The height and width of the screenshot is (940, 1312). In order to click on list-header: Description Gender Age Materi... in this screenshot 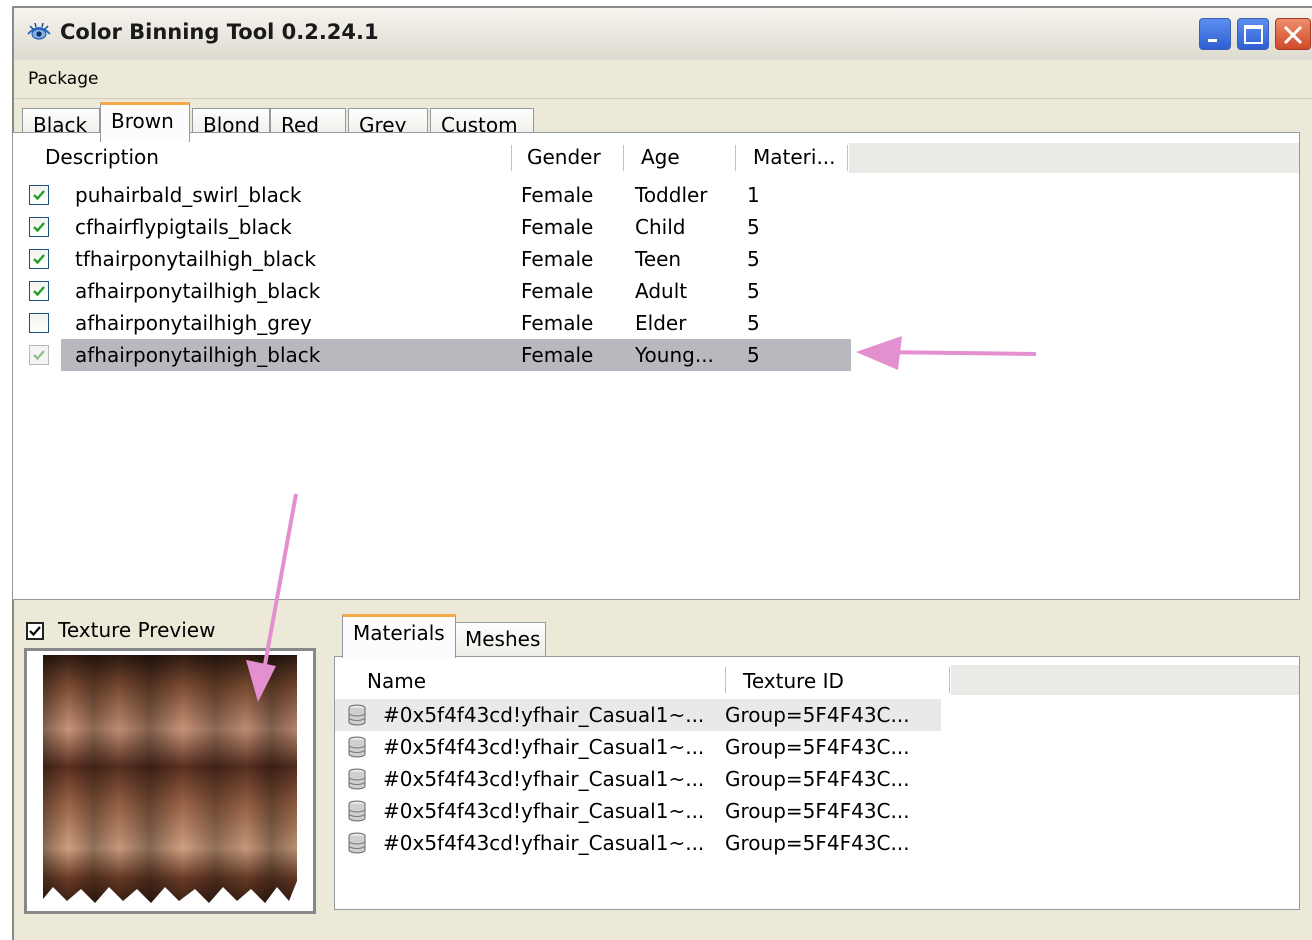, I will do `click(656, 155)`.